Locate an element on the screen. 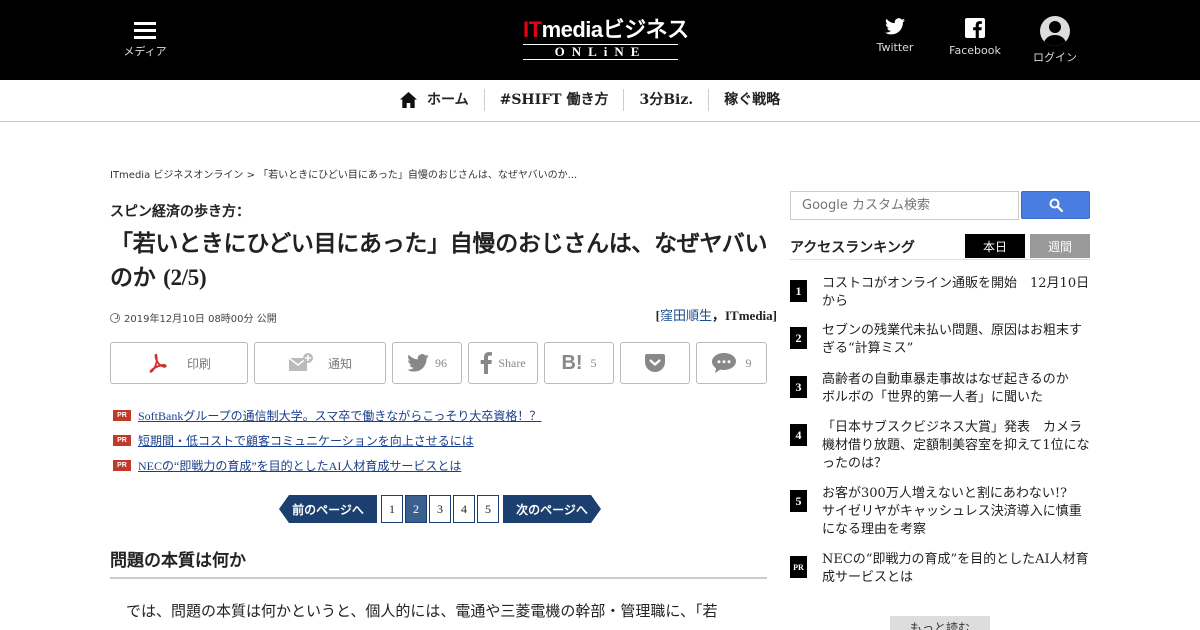 Image resolution: width=1200 pixels, height=630 pixels. ranking-item: 2 セブンの残業代未払い問題、原因はお粗末すぎる“計算ミス” is located at coordinates (940, 340).